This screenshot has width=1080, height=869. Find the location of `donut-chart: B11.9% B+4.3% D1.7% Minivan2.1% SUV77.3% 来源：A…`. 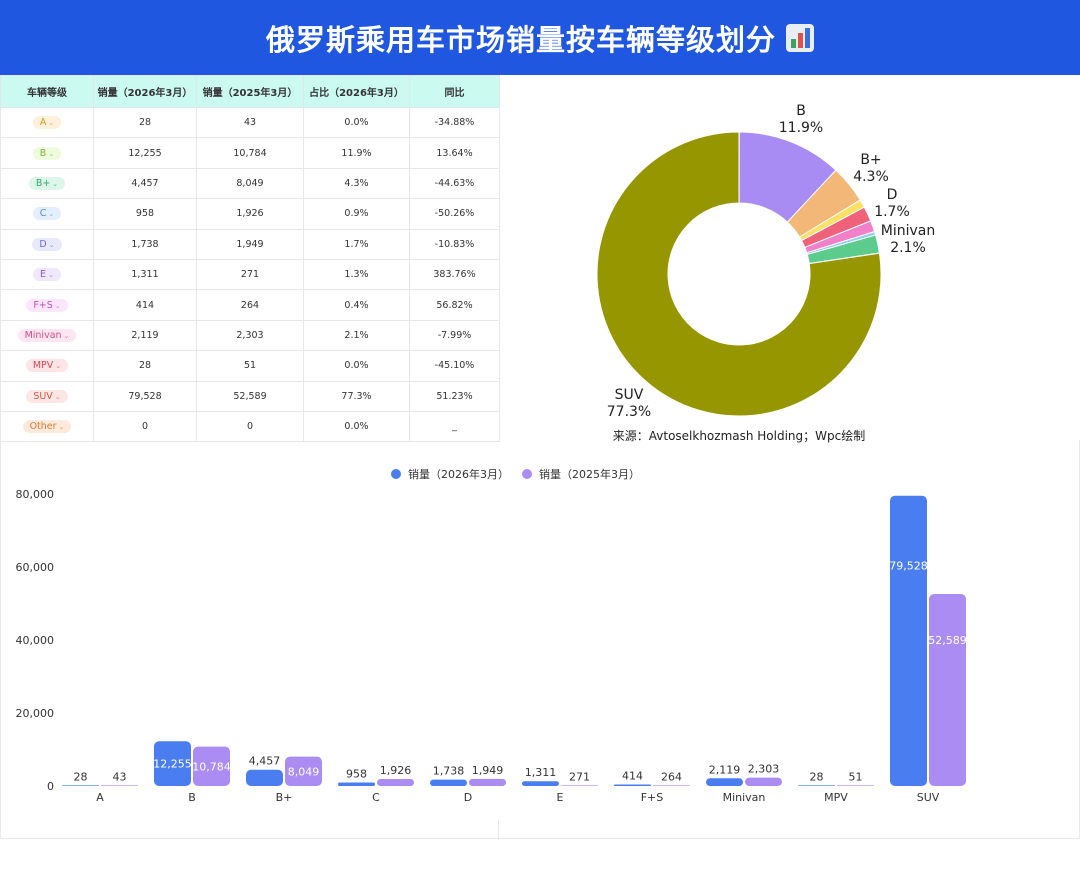

donut-chart: B11.9% B+4.3% D1.7% Minivan2.1% SUV77.3% 来源：A… is located at coordinates (765, 273).